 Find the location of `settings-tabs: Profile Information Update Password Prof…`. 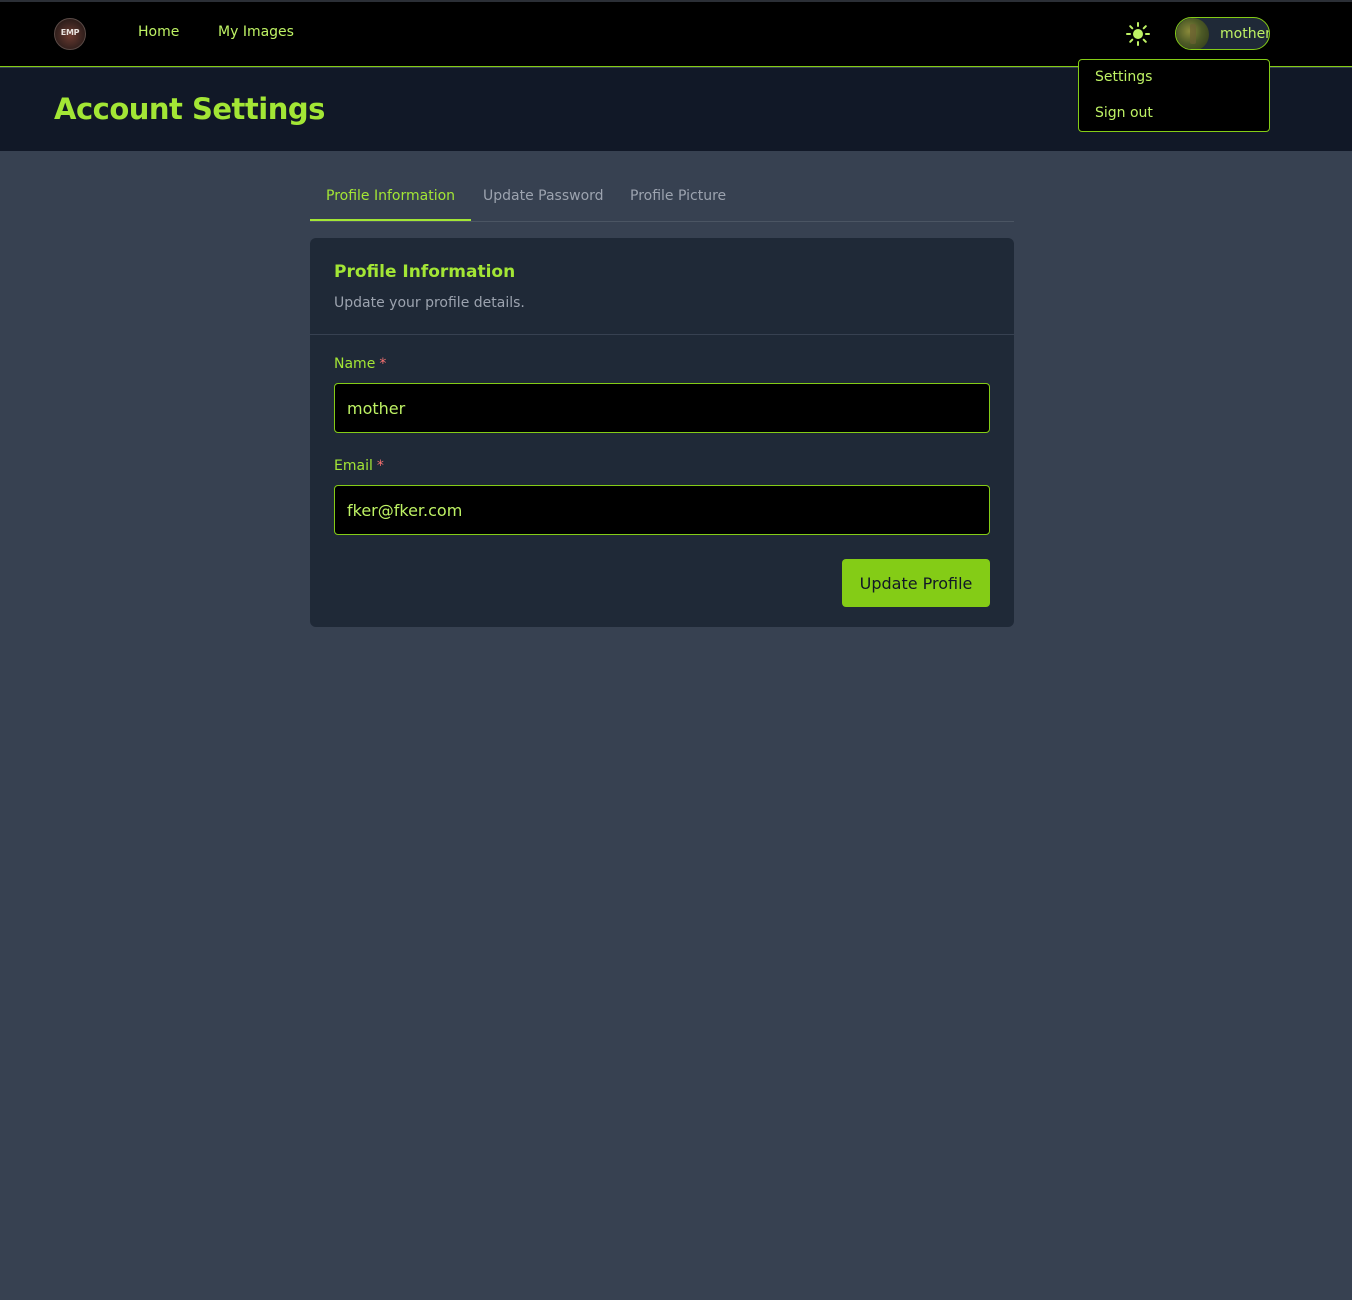

settings-tabs: Profile Information Update Password Prof… is located at coordinates (662, 197).